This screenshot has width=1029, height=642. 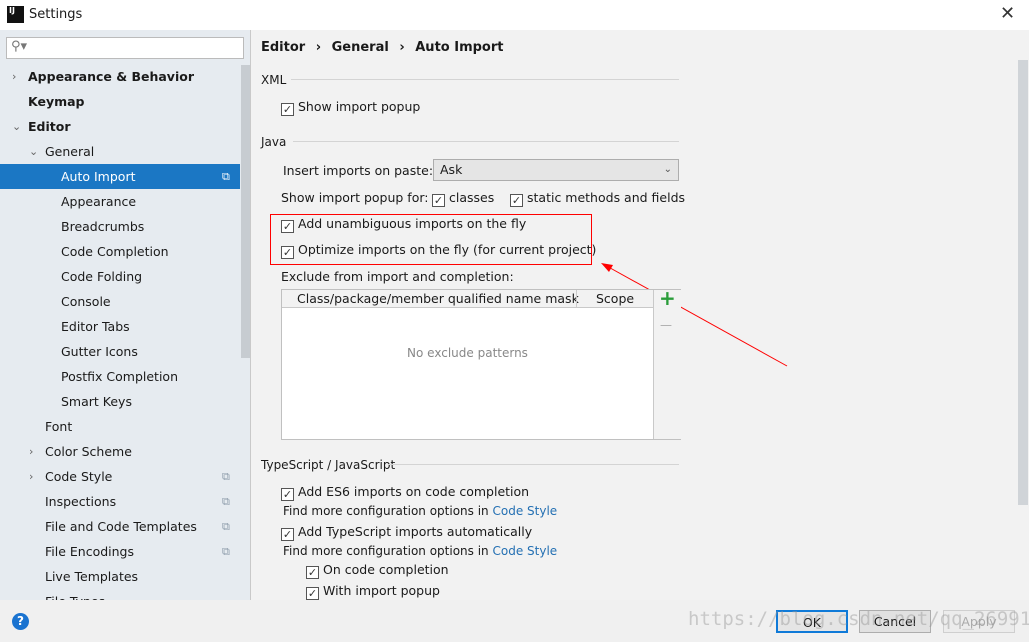 I want to click on title-bar: IJ Settings ✕, so click(x=514, y=15).